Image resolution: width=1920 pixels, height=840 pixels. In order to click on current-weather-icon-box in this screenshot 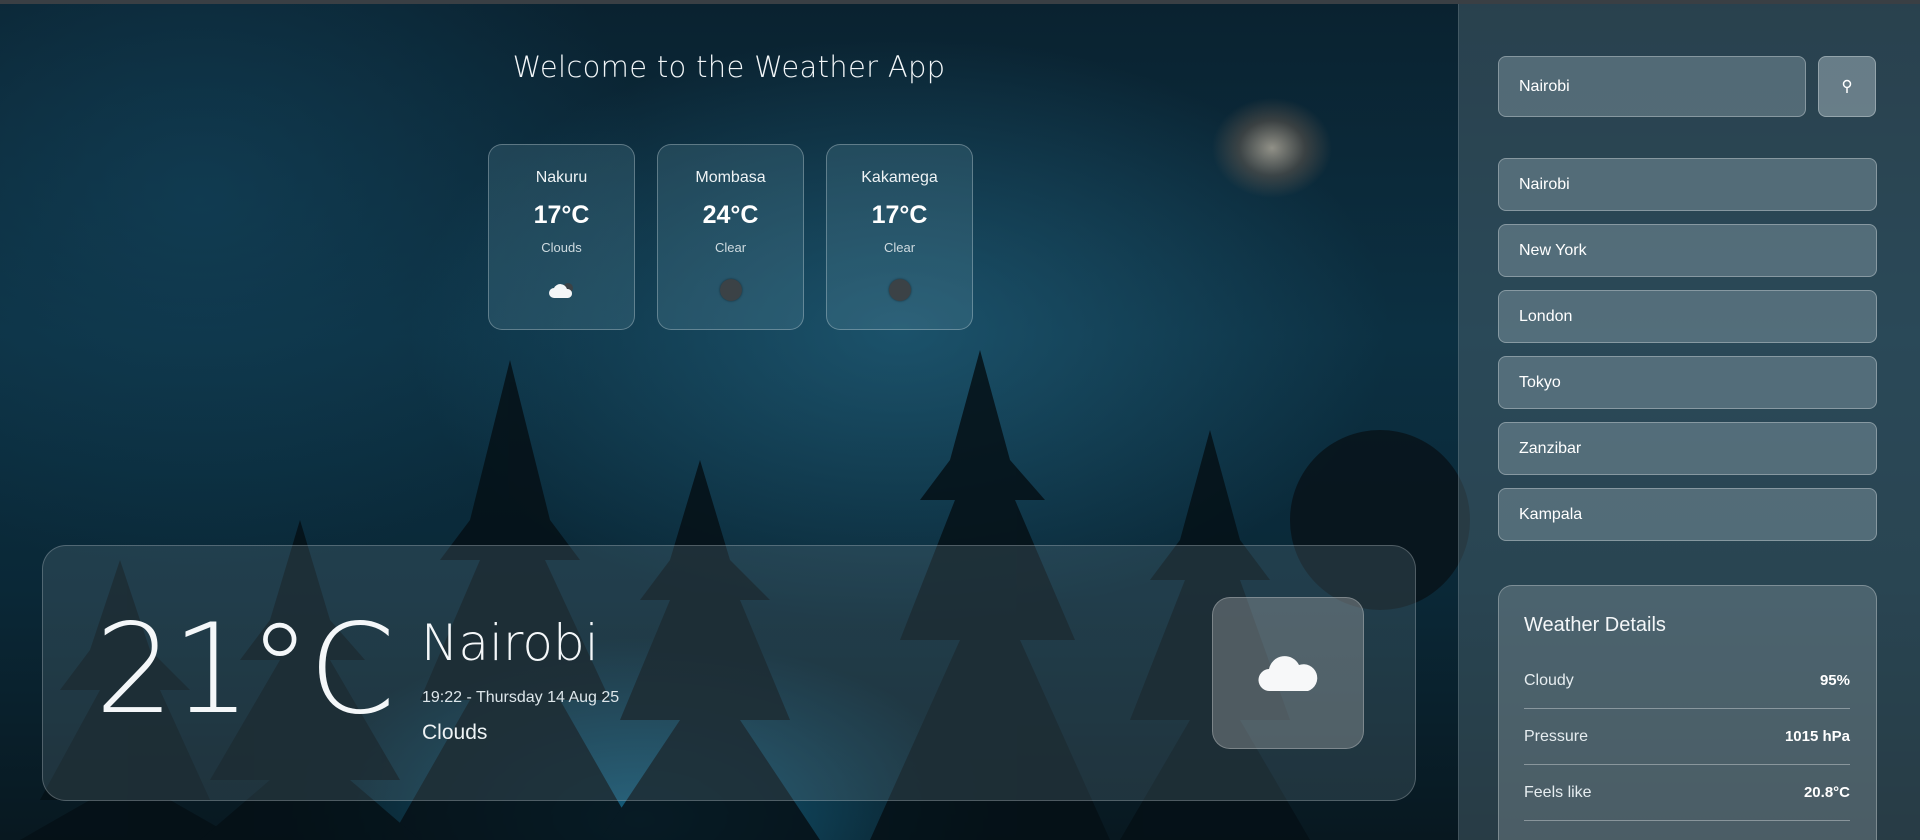, I will do `click(1288, 673)`.